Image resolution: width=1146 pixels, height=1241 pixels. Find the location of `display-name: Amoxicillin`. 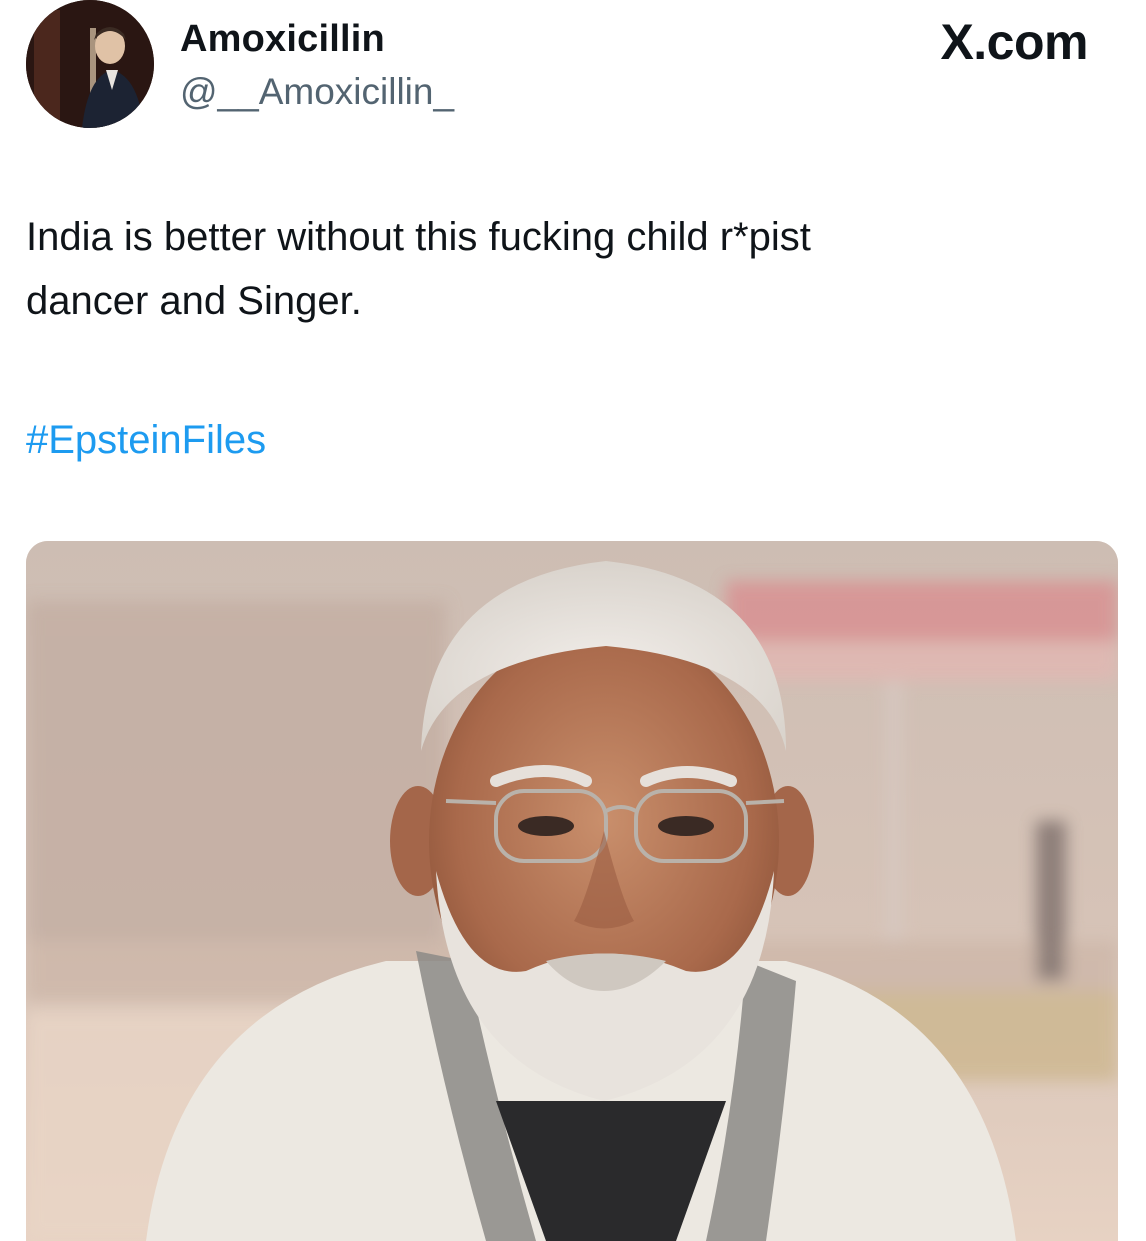

display-name: Amoxicillin is located at coordinates (282, 39).